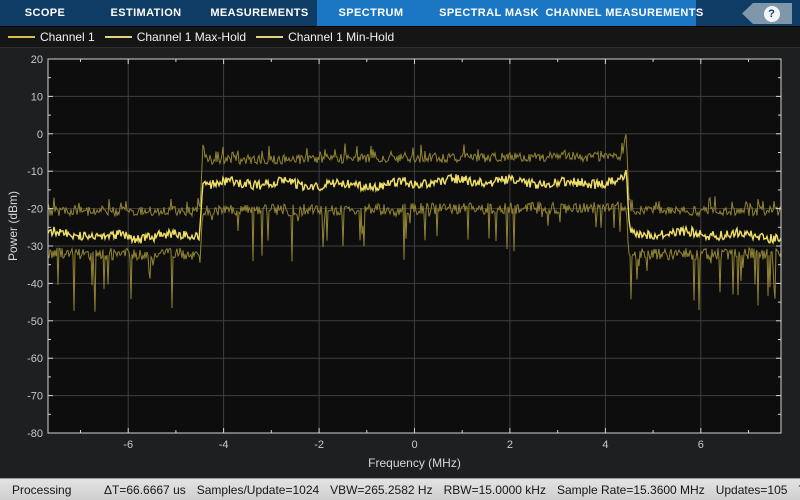  I want to click on tab-scope: SCOPE, so click(45, 13).